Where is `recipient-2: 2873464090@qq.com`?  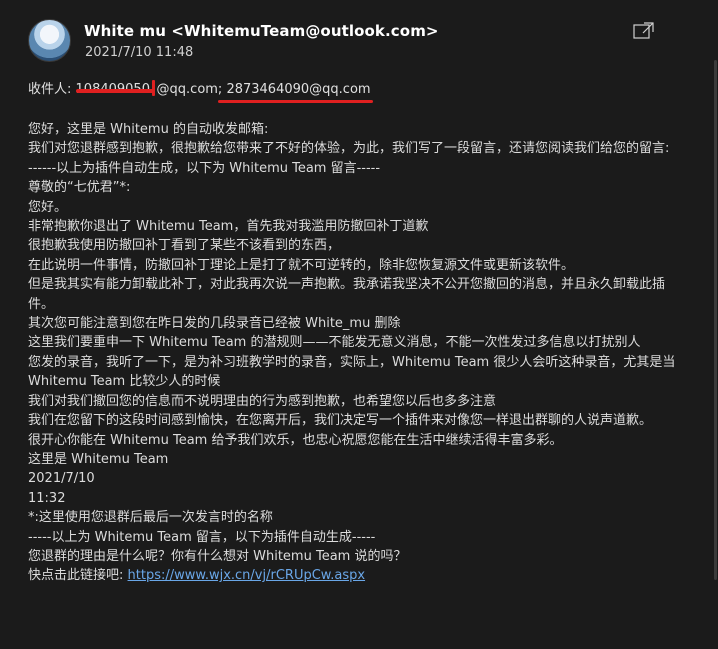 recipient-2: 2873464090@qq.com is located at coordinates (298, 89).